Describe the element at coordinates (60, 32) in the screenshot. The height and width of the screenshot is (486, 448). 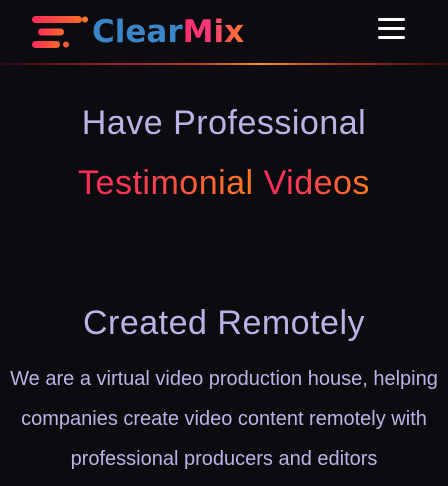
I see `speed-lines-icon` at that location.